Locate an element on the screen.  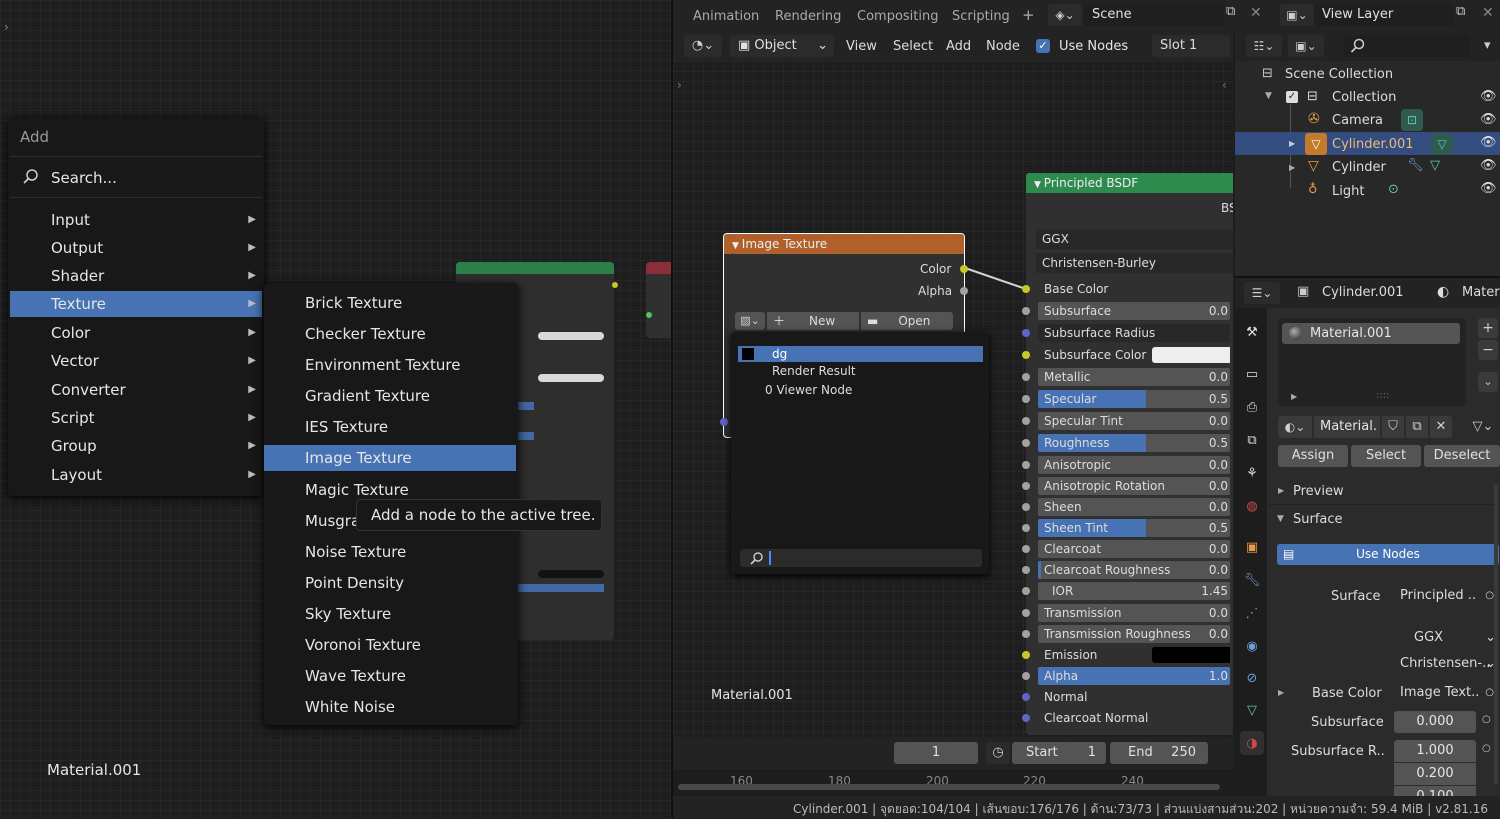
slot-dropdown: Slot 1 is located at coordinates (1191, 46).